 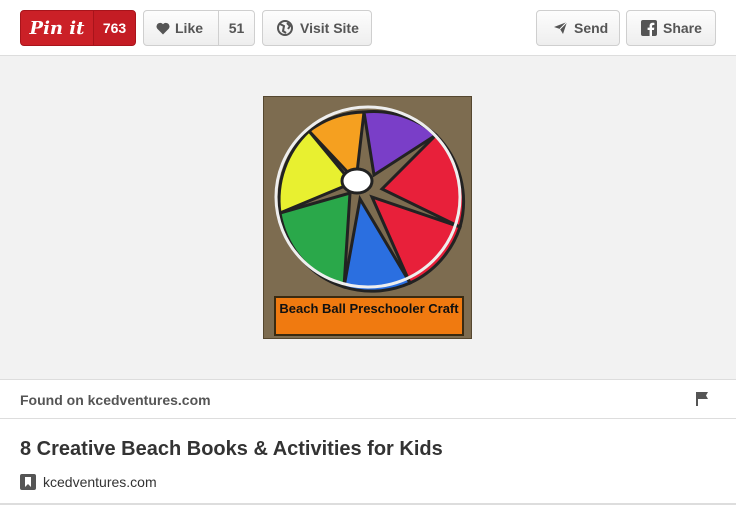 I want to click on article-source: kcedventures.com, so click(x=88, y=482).